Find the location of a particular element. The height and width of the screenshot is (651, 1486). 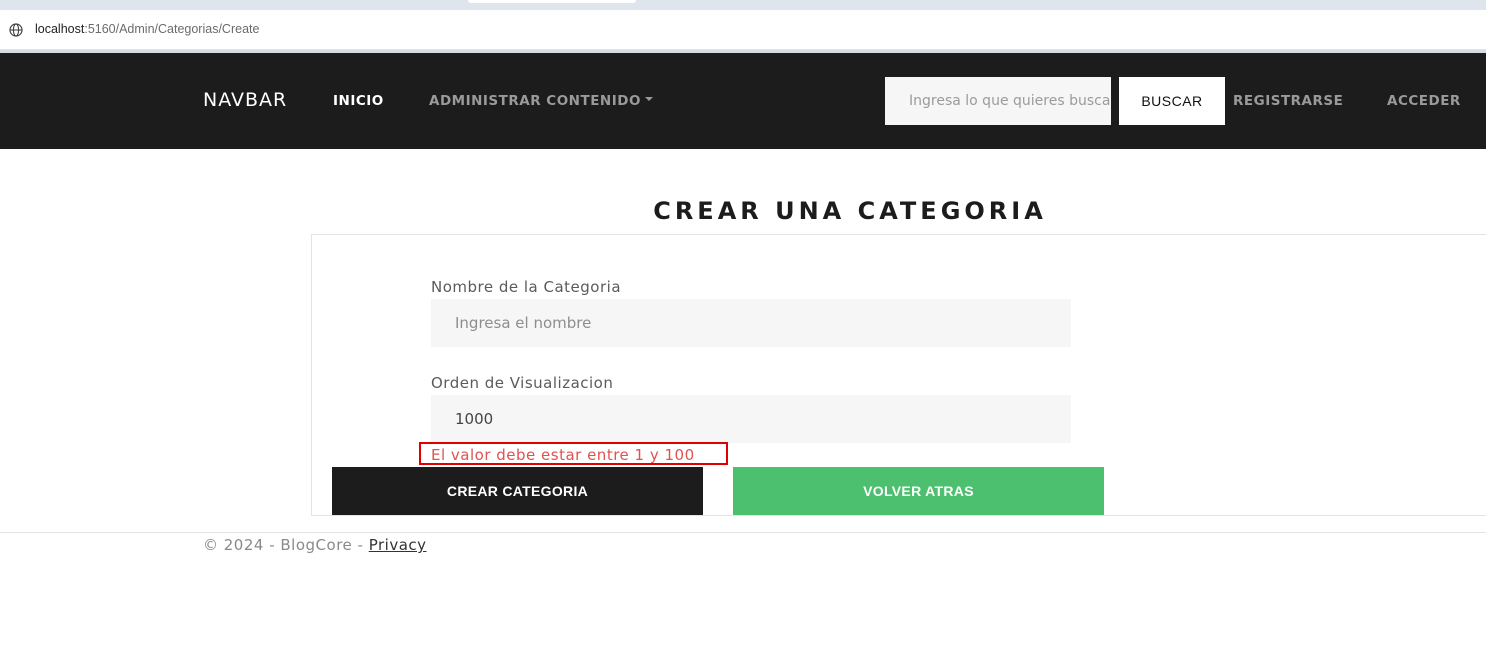

caret-down-icon is located at coordinates (648, 99).